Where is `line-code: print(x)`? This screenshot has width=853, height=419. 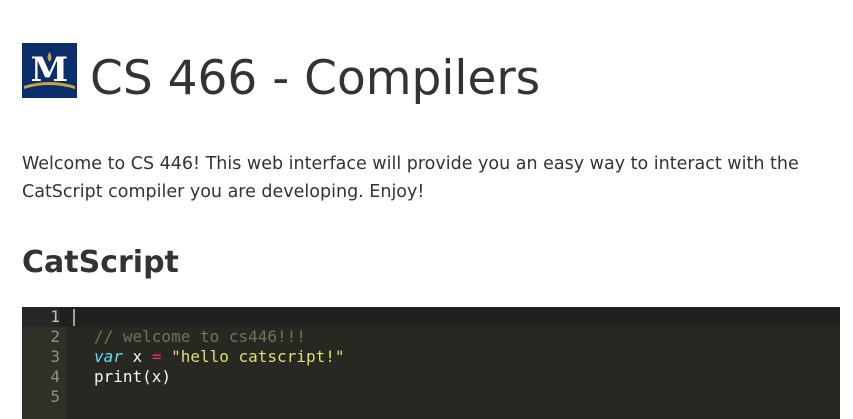
line-code: print(x) is located at coordinates (132, 377).